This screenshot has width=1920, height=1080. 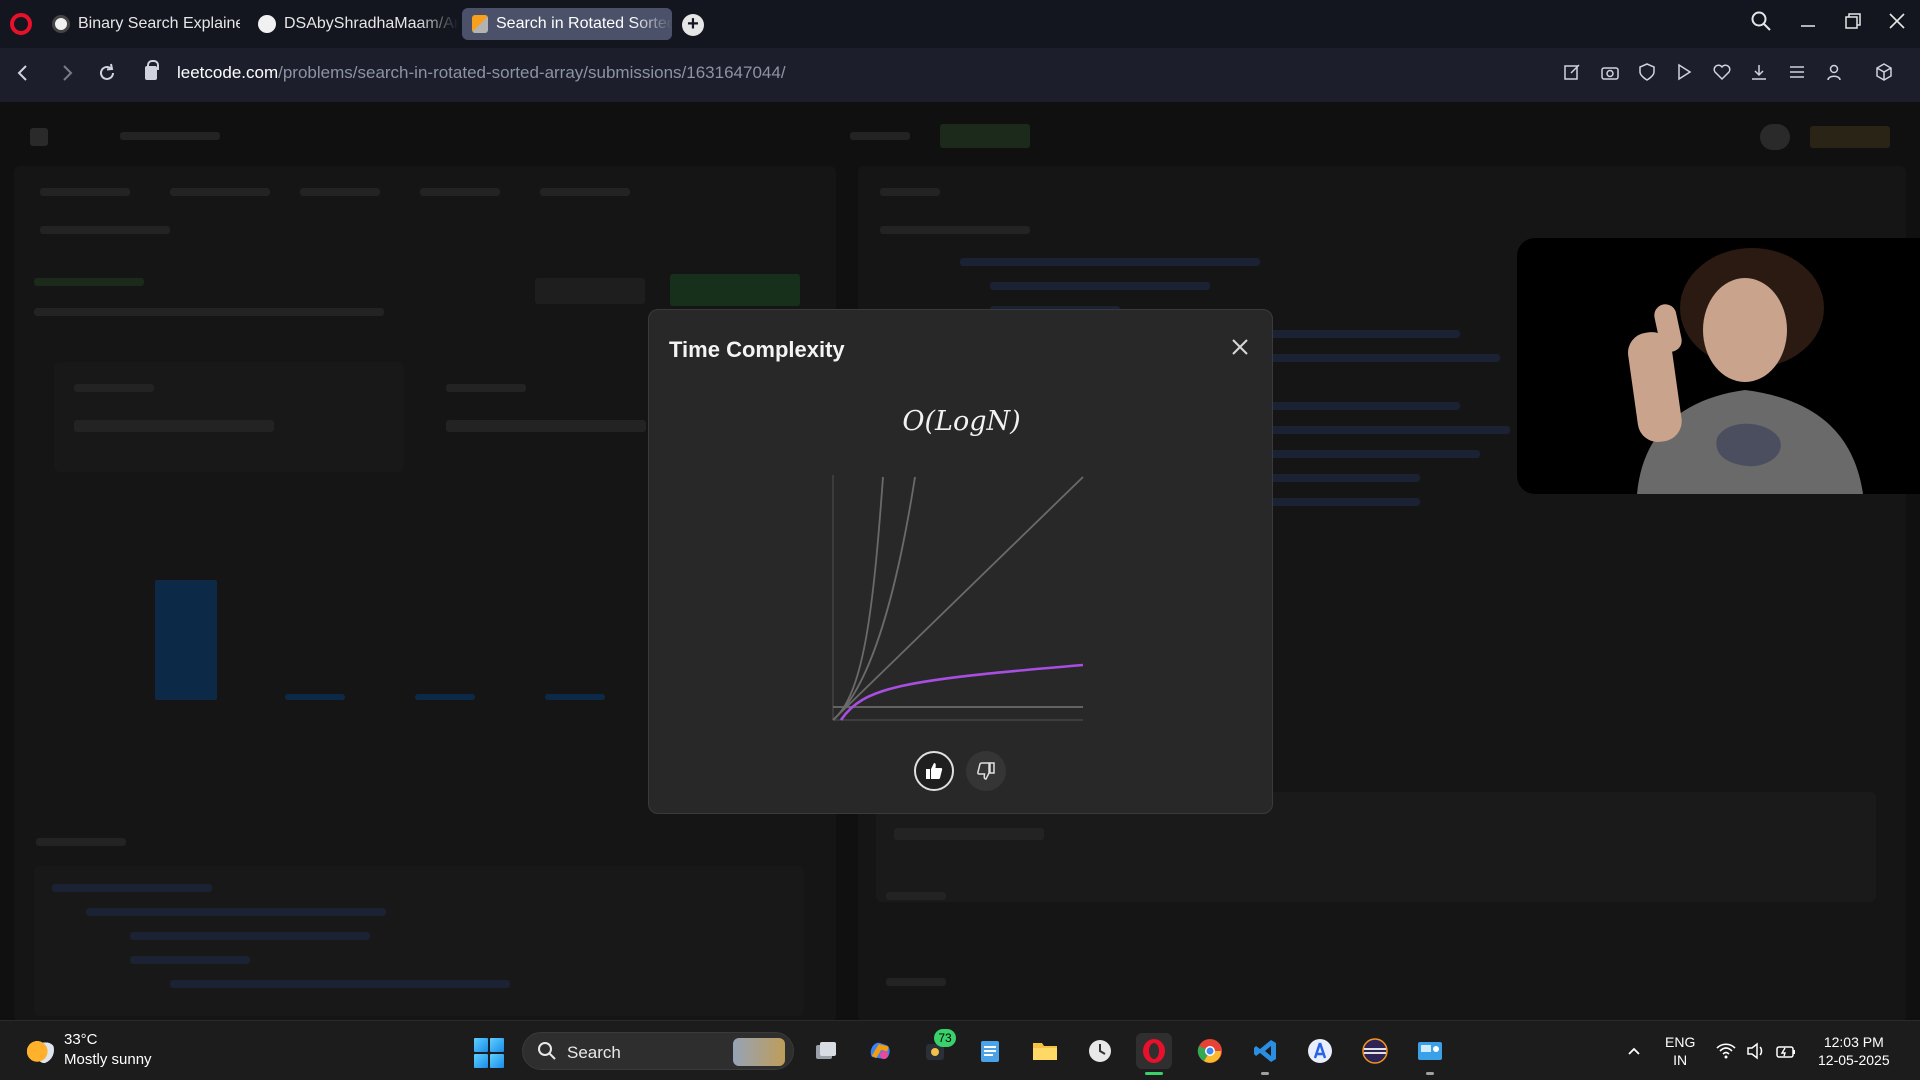 I want to click on restore-button, so click(x=1853, y=24).